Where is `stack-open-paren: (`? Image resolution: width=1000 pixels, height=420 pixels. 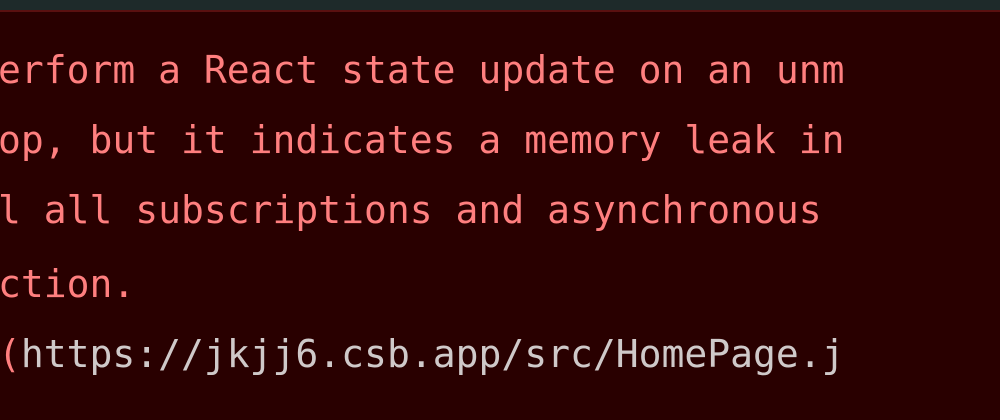 stack-open-paren: ( is located at coordinates (10, 354).